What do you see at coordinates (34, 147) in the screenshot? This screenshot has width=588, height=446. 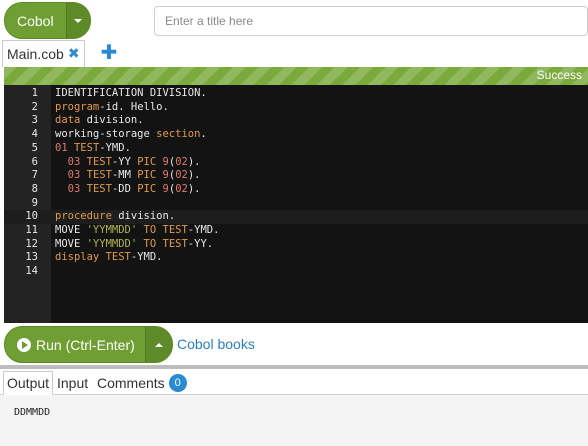 I see `line-number: 5` at bounding box center [34, 147].